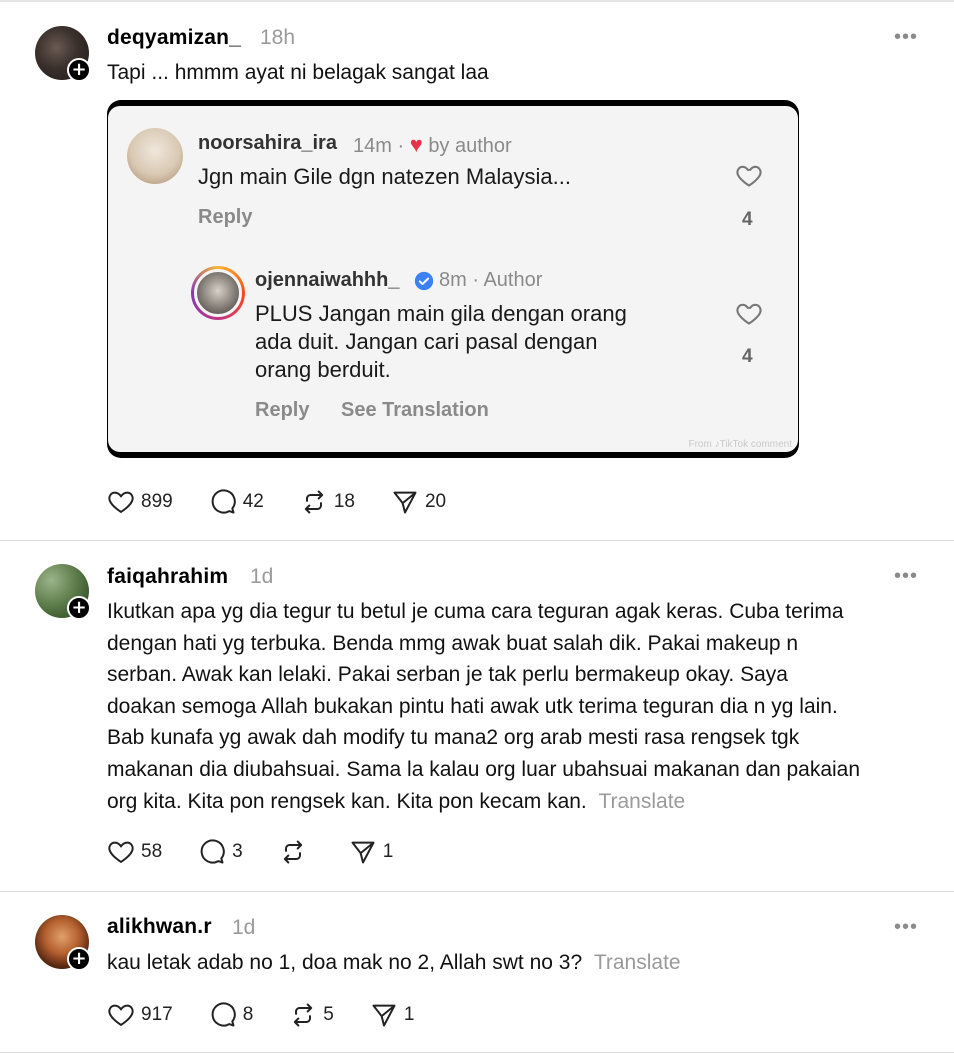  What do you see at coordinates (415, 410) in the screenshot?
I see `see-translation-link: See Translation` at bounding box center [415, 410].